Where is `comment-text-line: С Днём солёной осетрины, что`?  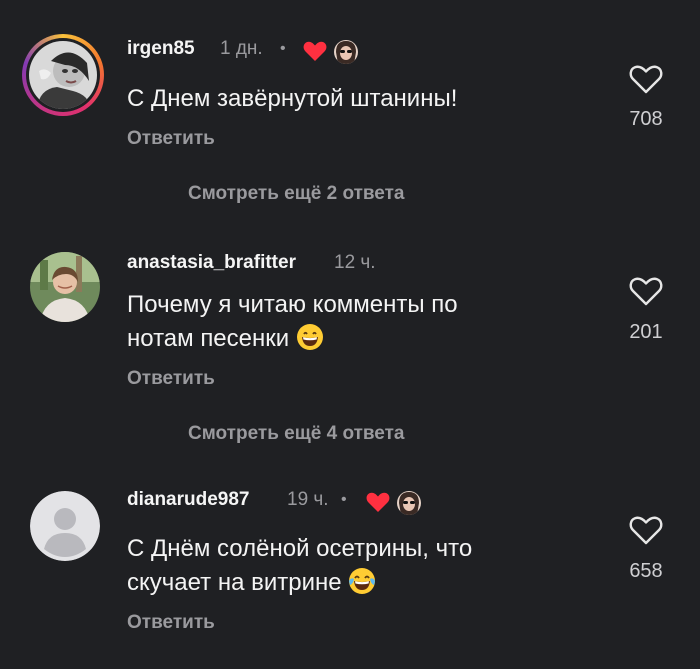 comment-text-line: С Днём солёной осетрины, что is located at coordinates (300, 548).